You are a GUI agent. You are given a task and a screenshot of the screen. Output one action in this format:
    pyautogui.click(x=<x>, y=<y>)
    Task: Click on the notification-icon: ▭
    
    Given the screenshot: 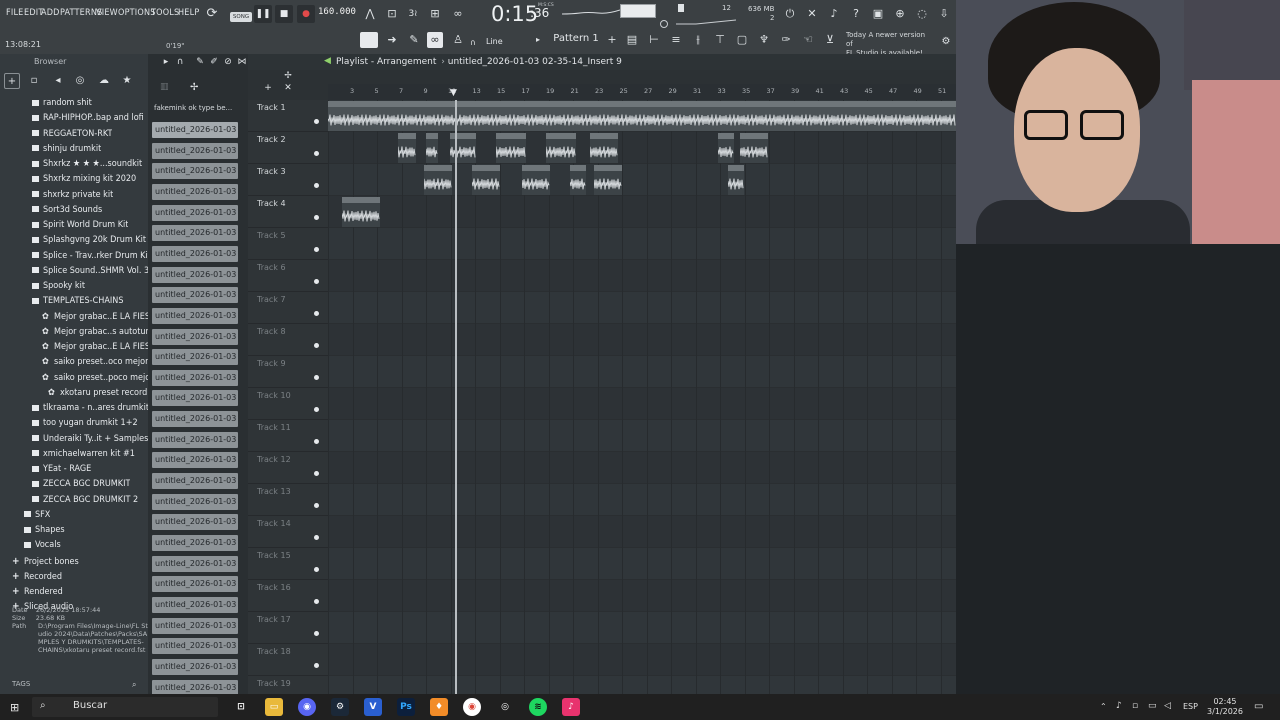 What is the action you would take?
    pyautogui.click(x=1258, y=706)
    